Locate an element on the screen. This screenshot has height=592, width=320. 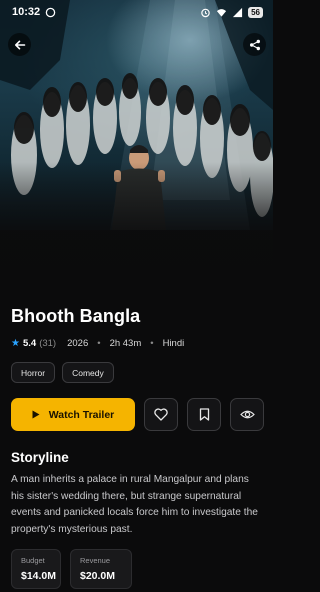
budget-label: Budget is located at coordinates (33, 560).